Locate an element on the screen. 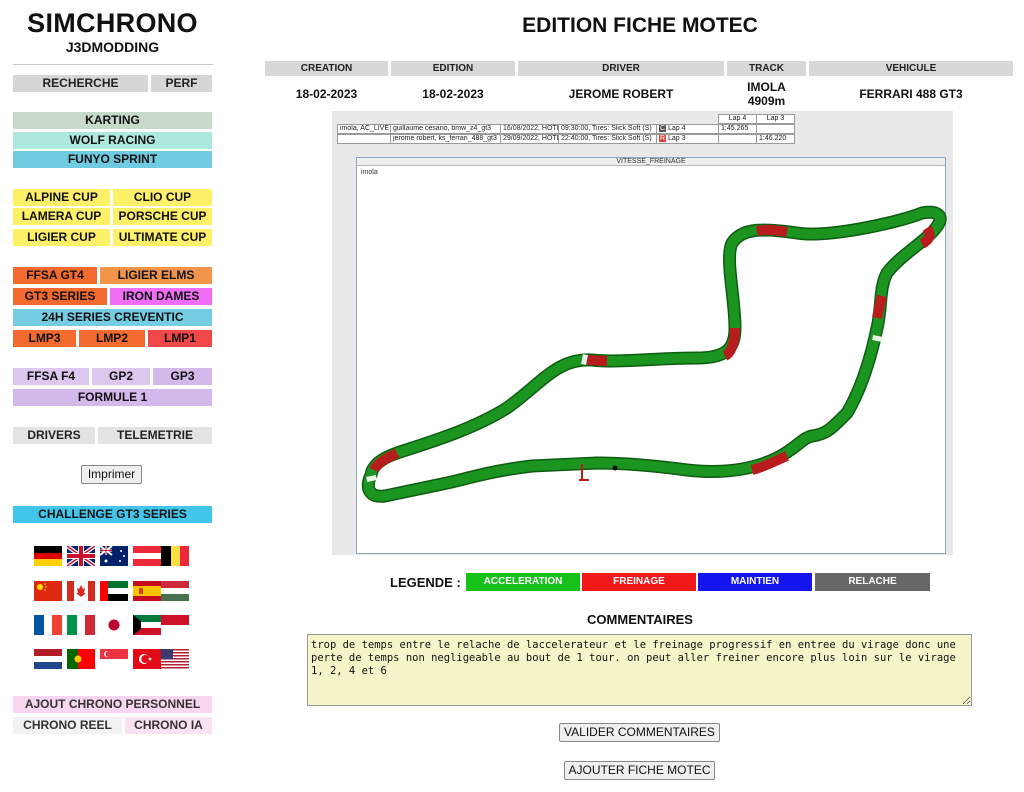  header-creation: CREATION is located at coordinates (326, 68).